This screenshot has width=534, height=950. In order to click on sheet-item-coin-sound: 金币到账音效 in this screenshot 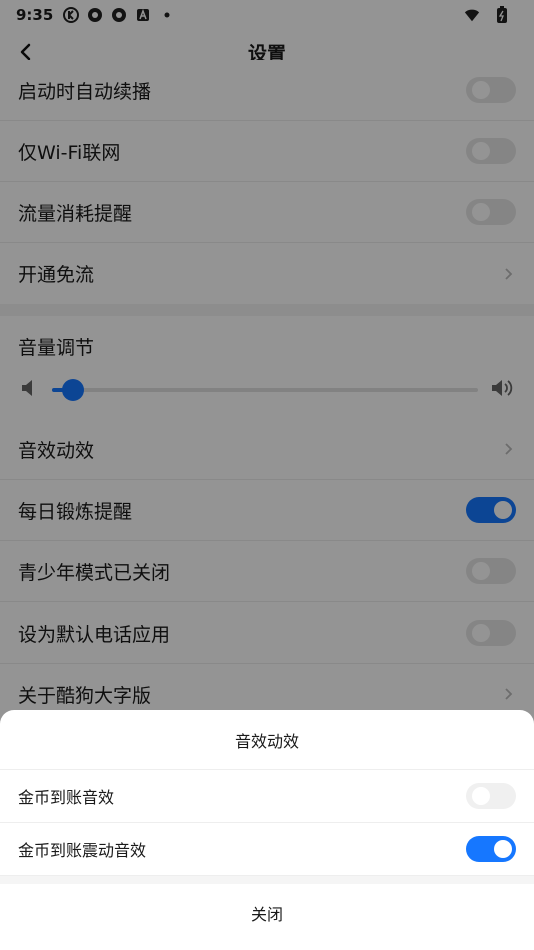, I will do `click(267, 796)`.